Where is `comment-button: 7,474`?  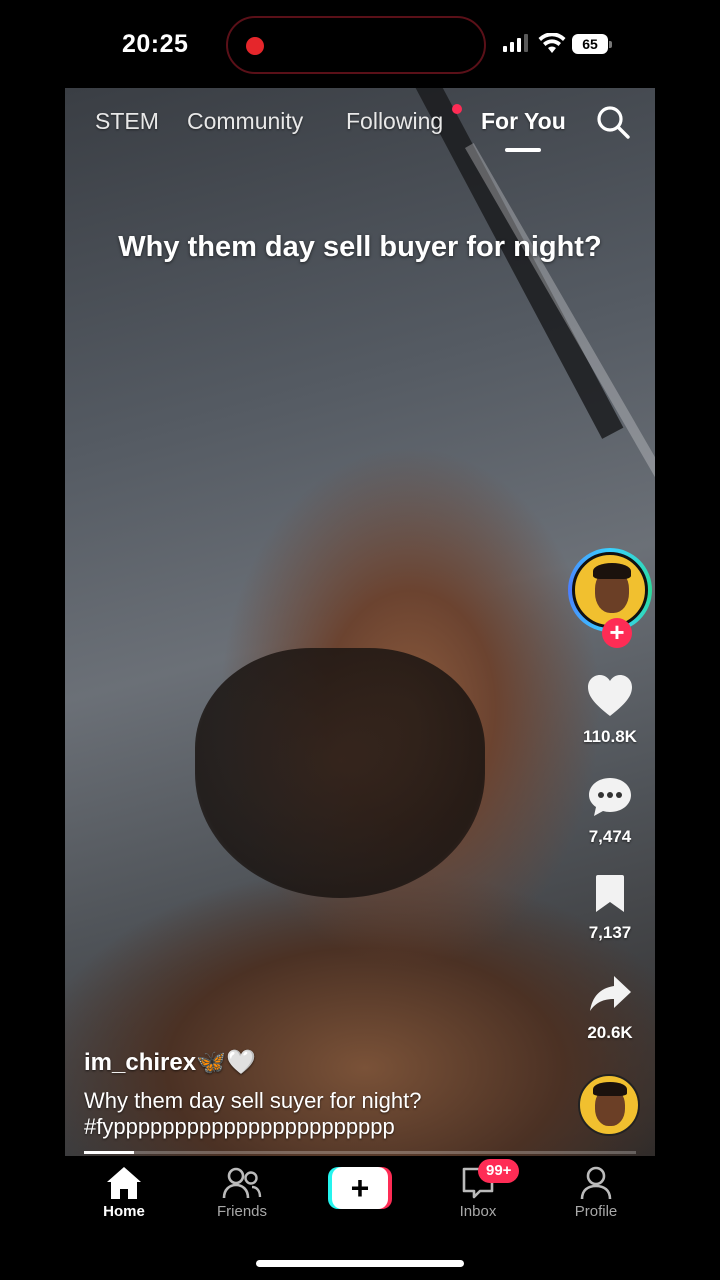 comment-button: 7,474 is located at coordinates (610, 811).